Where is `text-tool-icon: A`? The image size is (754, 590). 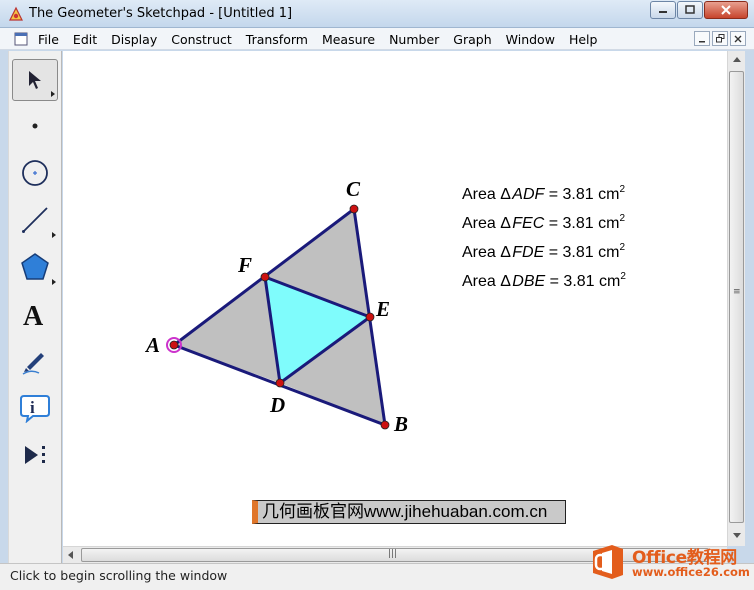
text-tool-icon: A is located at coordinates (33, 314).